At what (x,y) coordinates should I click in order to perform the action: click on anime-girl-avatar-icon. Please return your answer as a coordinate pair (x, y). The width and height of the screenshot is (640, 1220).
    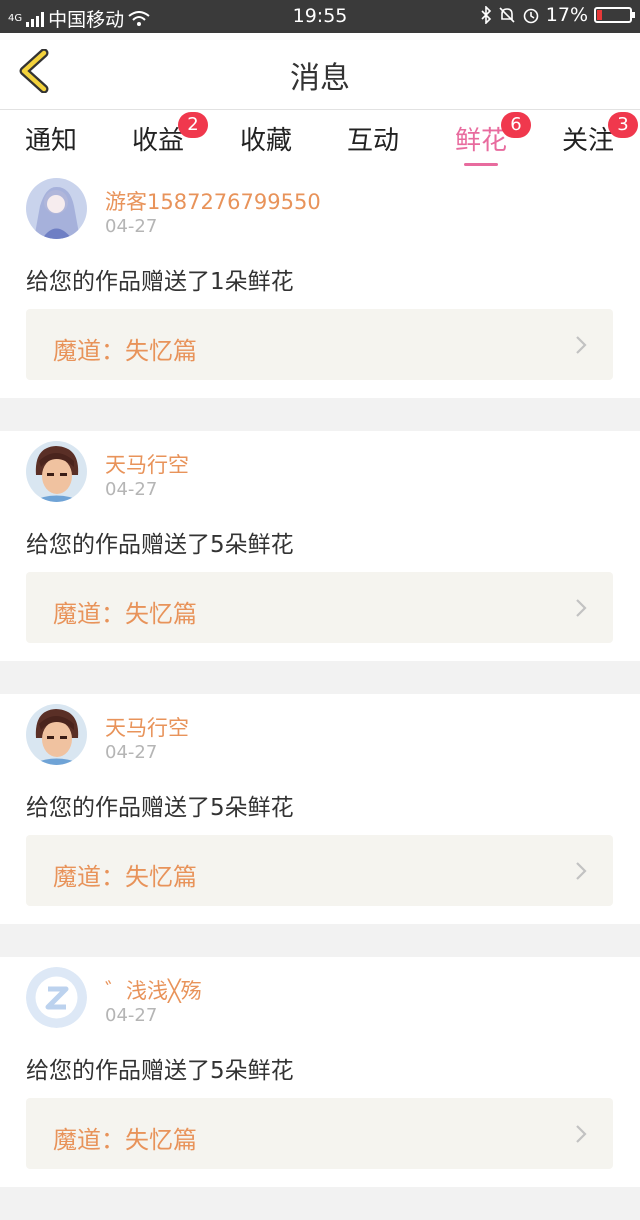
    Looking at the image, I should click on (56, 208).